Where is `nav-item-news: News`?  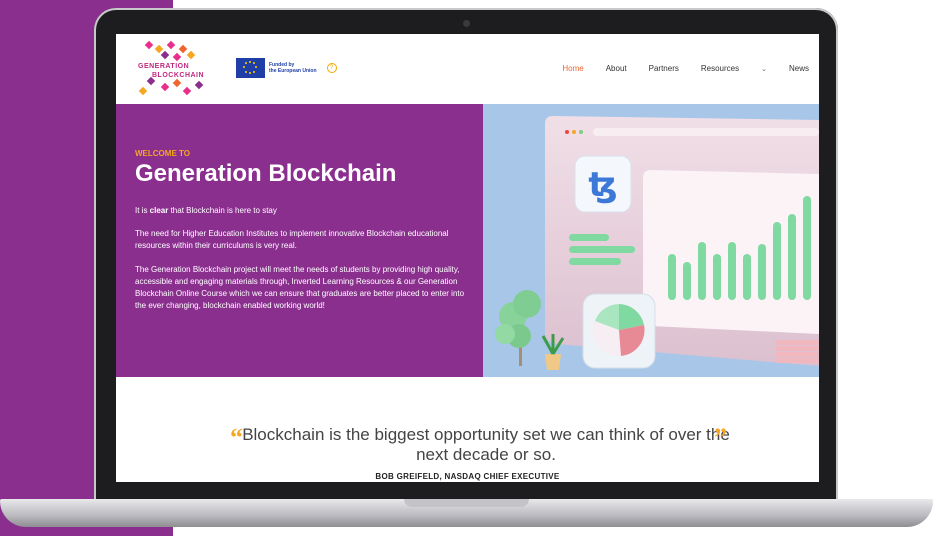
nav-item-news: News is located at coordinates (799, 68).